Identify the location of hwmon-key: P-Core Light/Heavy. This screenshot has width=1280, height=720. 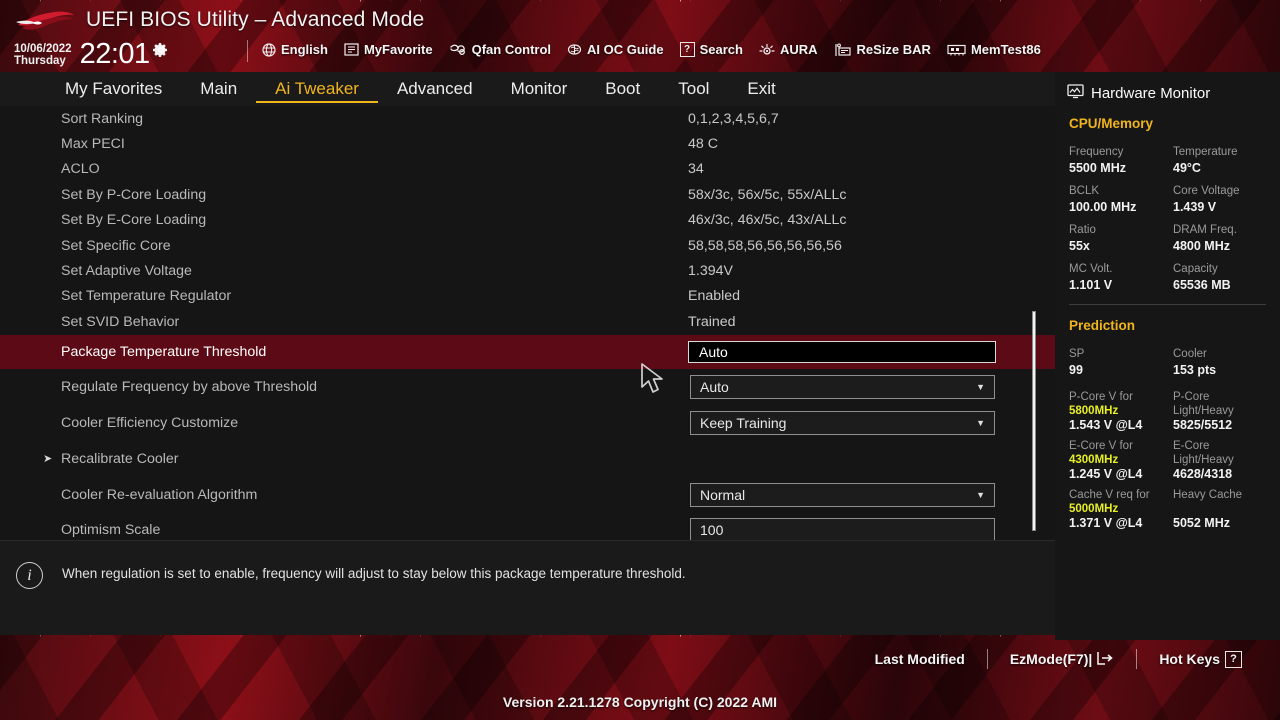
(1203, 404).